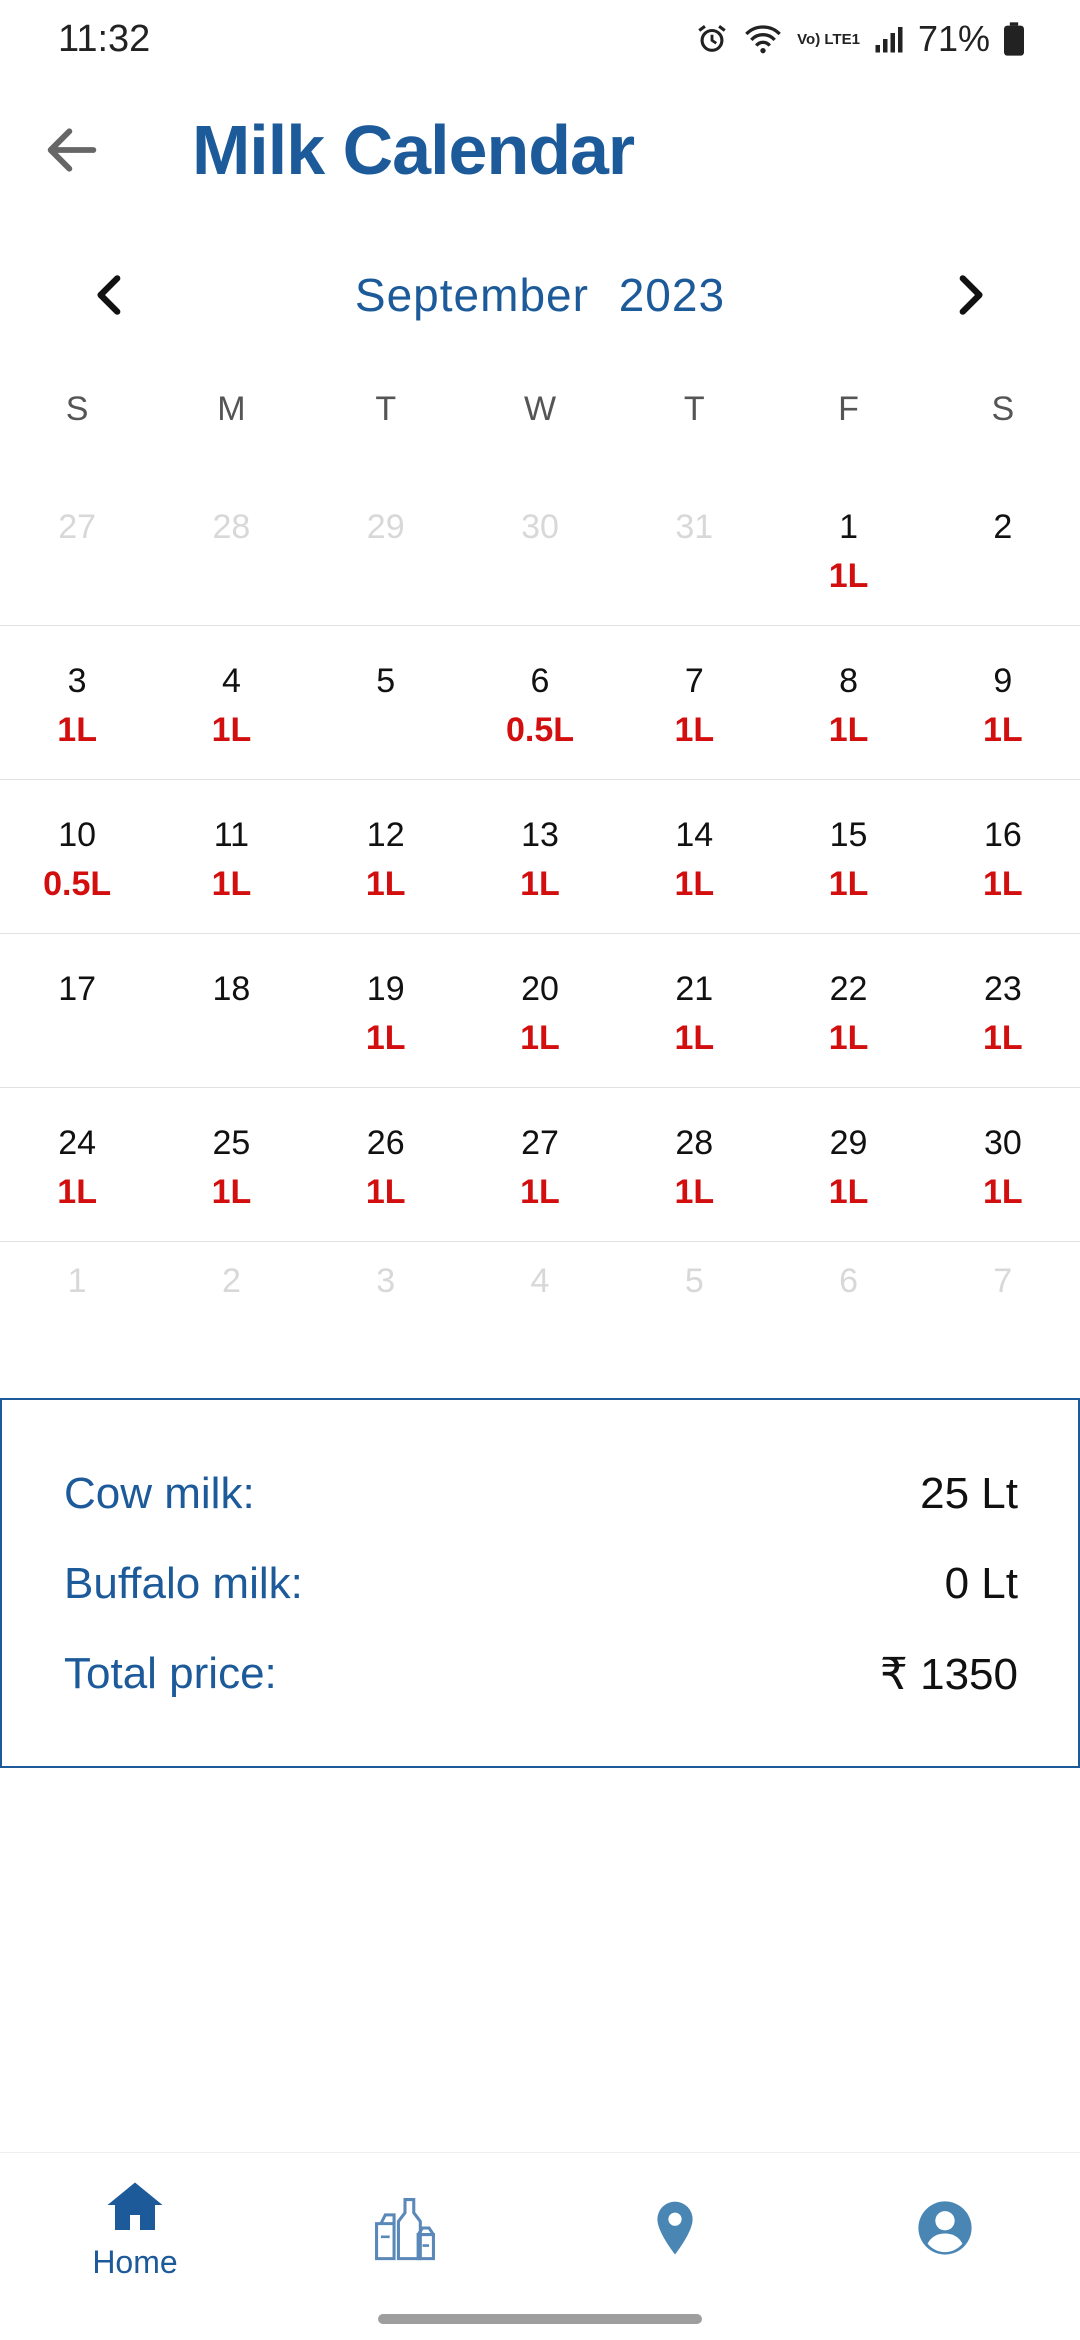 Image resolution: width=1080 pixels, height=2340 pixels. Describe the element at coordinates (848, 702) in the screenshot. I see `calendar-day-cell: 8 1L` at that location.